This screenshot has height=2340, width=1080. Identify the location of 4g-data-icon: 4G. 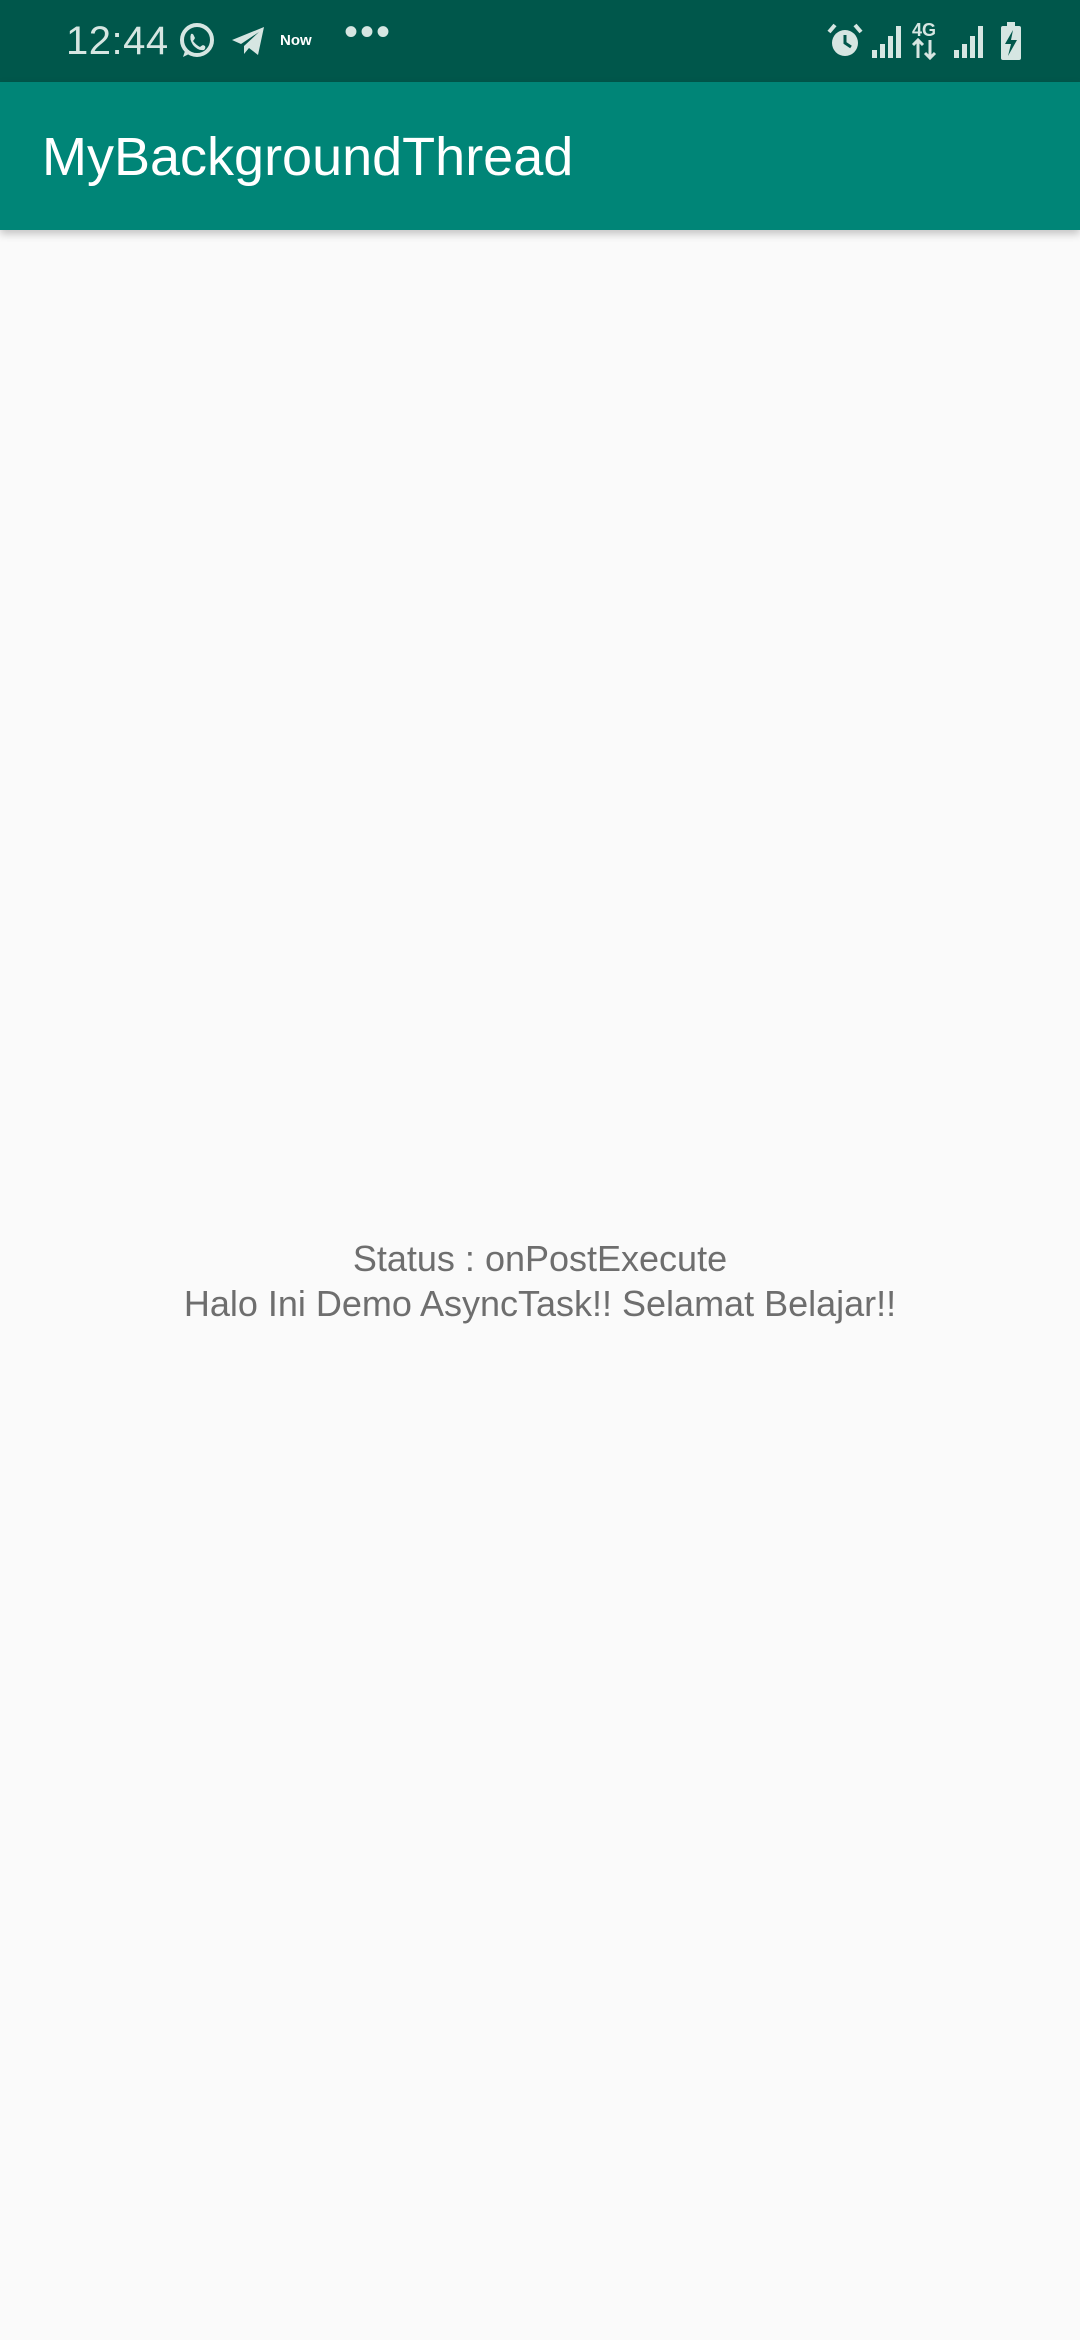
(924, 30).